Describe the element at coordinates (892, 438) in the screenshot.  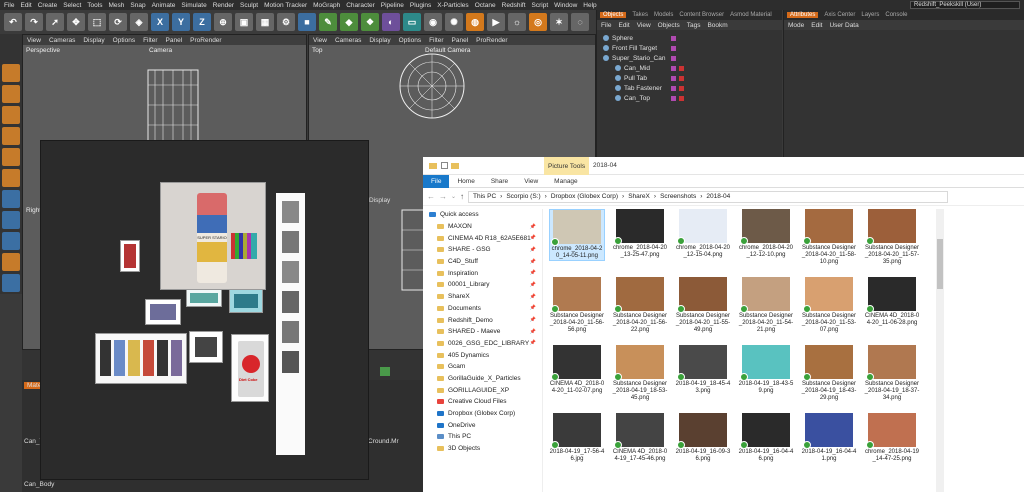
I see `file-thumbnail: chrome_2018-04-19_14-47-25.png` at that location.